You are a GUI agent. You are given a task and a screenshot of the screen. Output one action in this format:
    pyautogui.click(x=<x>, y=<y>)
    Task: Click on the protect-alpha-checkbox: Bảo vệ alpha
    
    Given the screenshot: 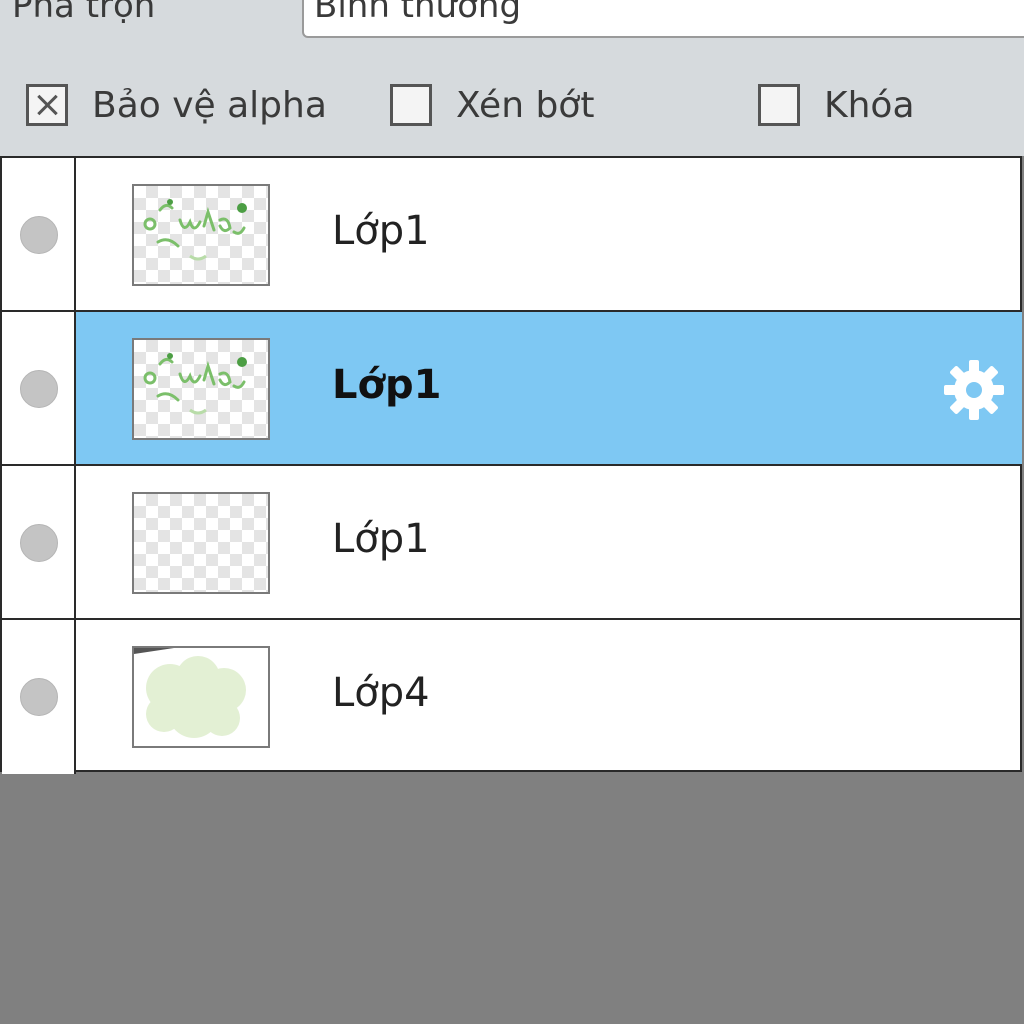 What is the action you would take?
    pyautogui.click(x=176, y=105)
    